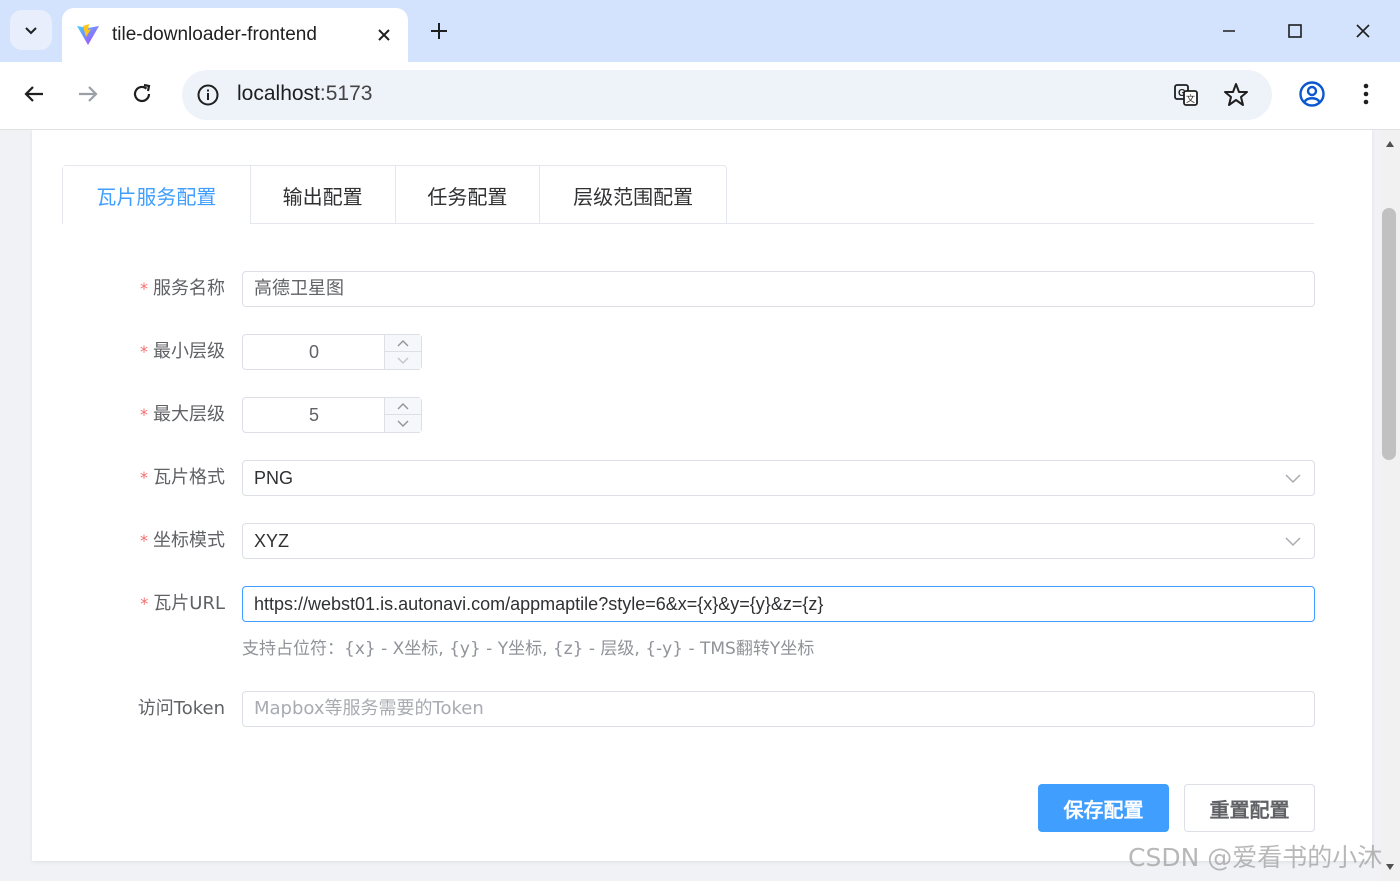 This screenshot has width=1400, height=881. I want to click on translate-icon: G文, so click(1186, 95).